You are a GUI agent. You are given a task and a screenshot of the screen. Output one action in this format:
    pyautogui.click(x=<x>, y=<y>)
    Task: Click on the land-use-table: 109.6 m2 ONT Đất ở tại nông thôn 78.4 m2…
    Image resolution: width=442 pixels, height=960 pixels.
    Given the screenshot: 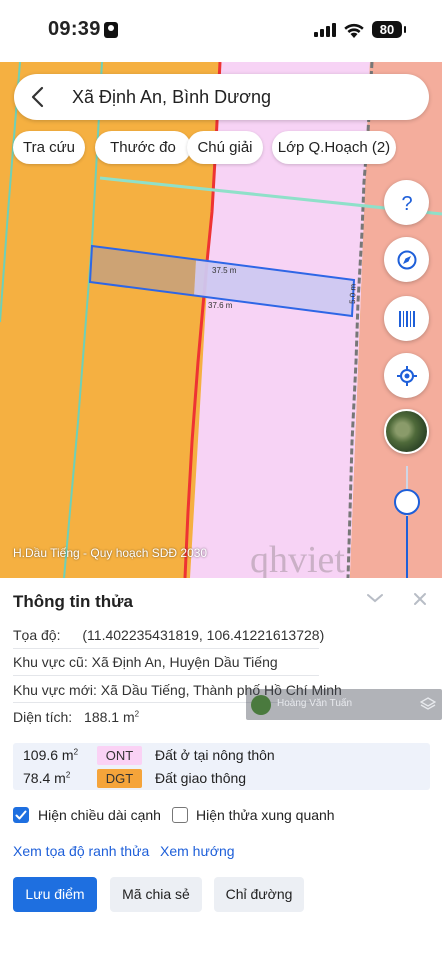 What is the action you would take?
    pyautogui.click(x=221, y=766)
    